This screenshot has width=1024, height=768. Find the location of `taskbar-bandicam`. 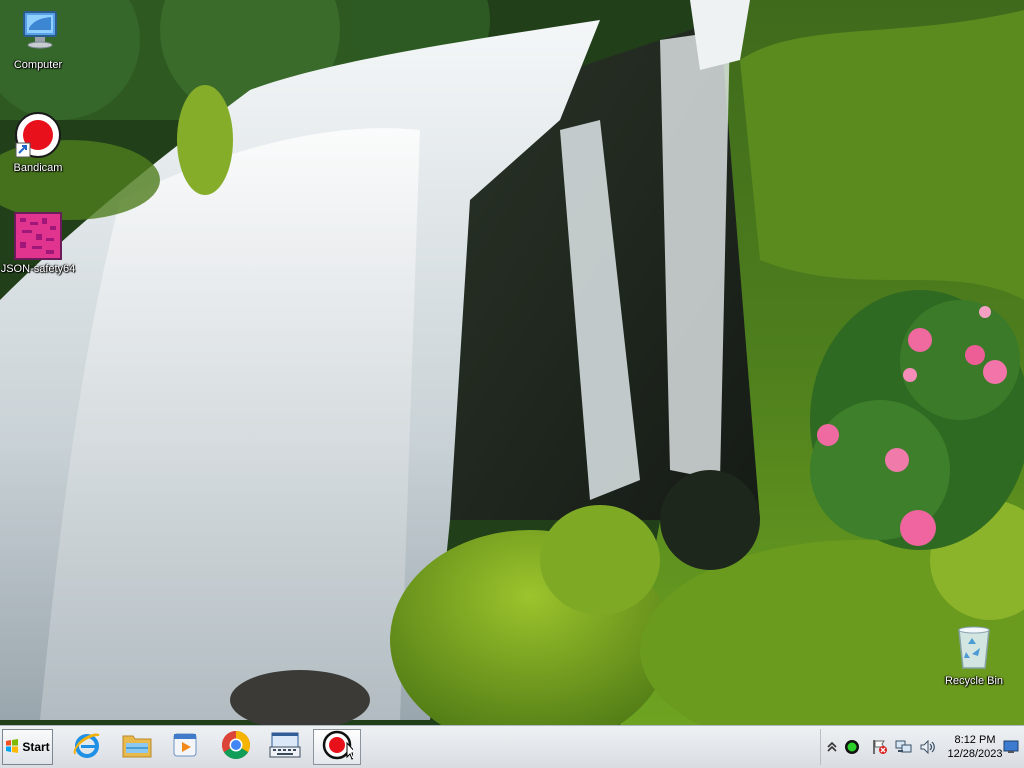

taskbar-bandicam is located at coordinates (337, 747).